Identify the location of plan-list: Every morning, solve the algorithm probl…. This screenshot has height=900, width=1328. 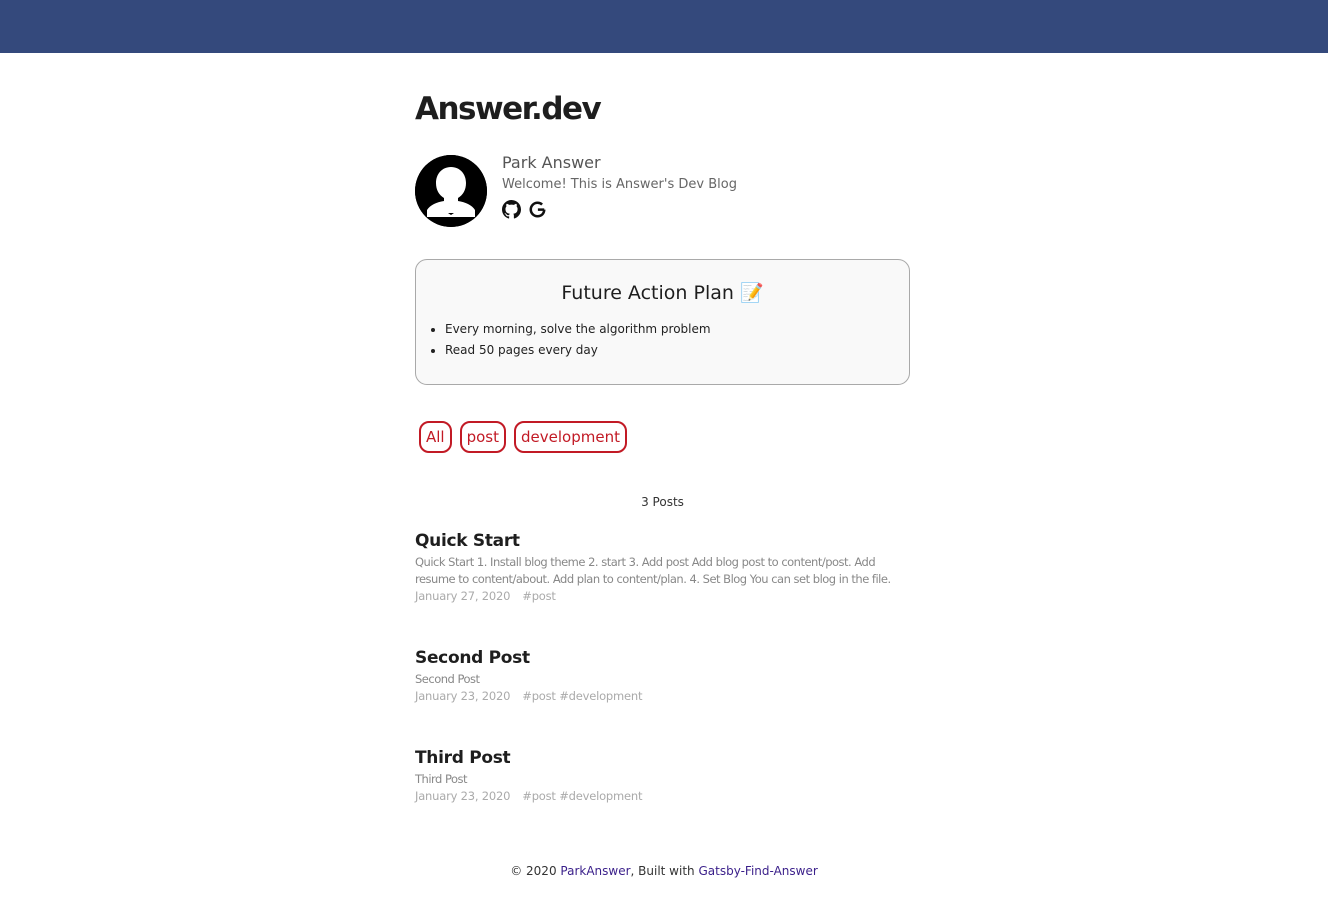
(662, 340).